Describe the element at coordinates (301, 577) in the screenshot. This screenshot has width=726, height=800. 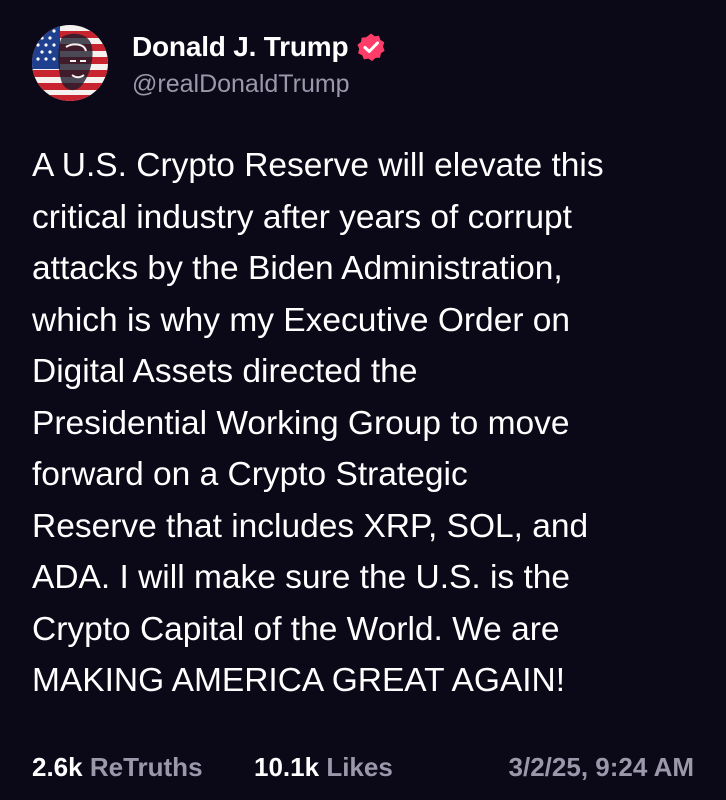
I see `post-text-line: ADA. I will make sure the U.S. is the` at that location.